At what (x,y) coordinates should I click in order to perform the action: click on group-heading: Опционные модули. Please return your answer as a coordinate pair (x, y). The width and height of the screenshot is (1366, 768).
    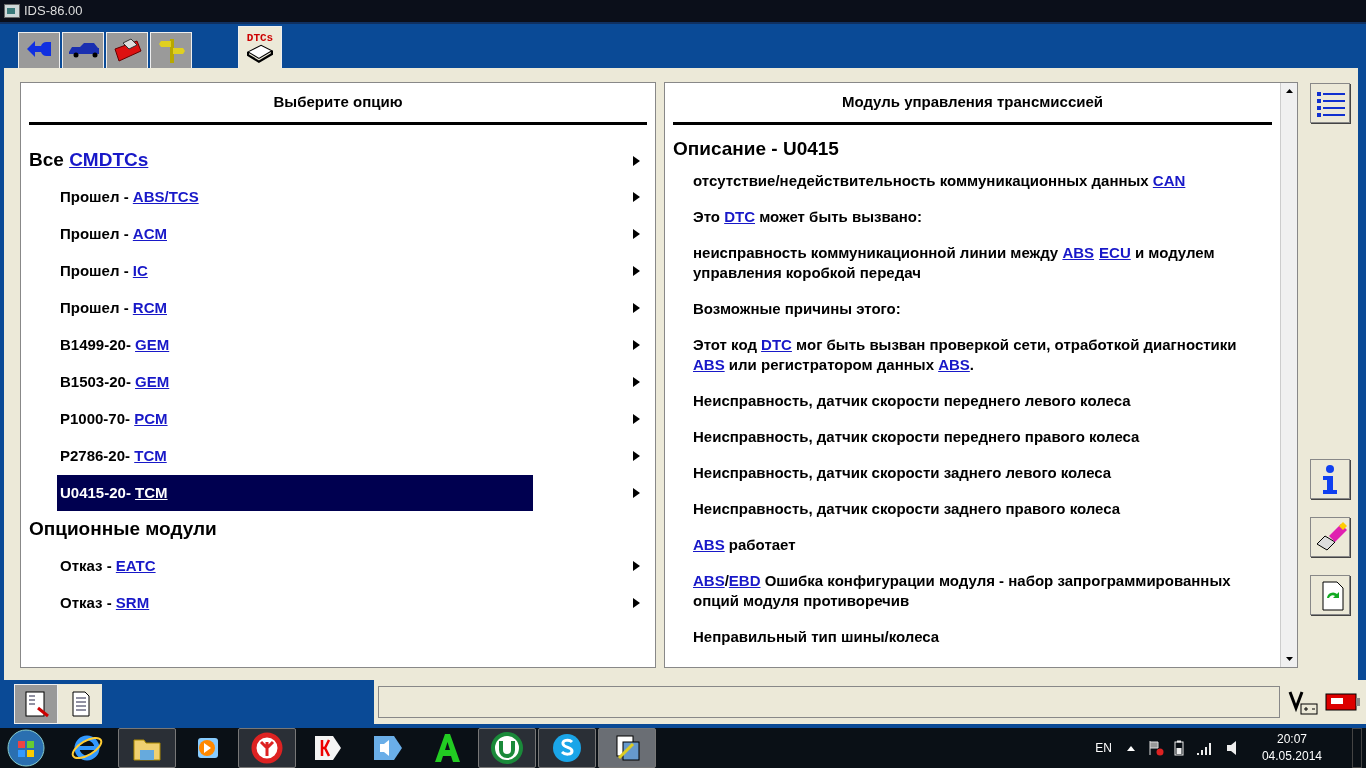
    Looking at the image, I should click on (123, 529).